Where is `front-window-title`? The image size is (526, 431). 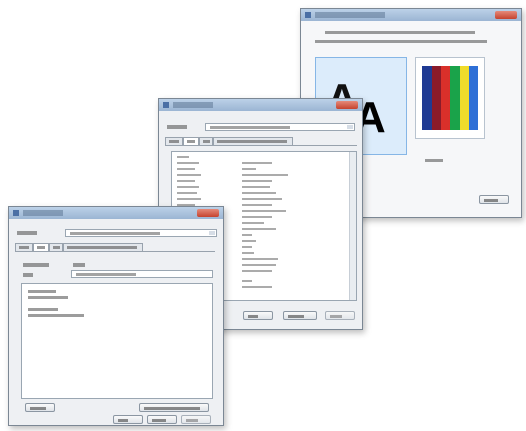 front-window-title is located at coordinates (43, 213).